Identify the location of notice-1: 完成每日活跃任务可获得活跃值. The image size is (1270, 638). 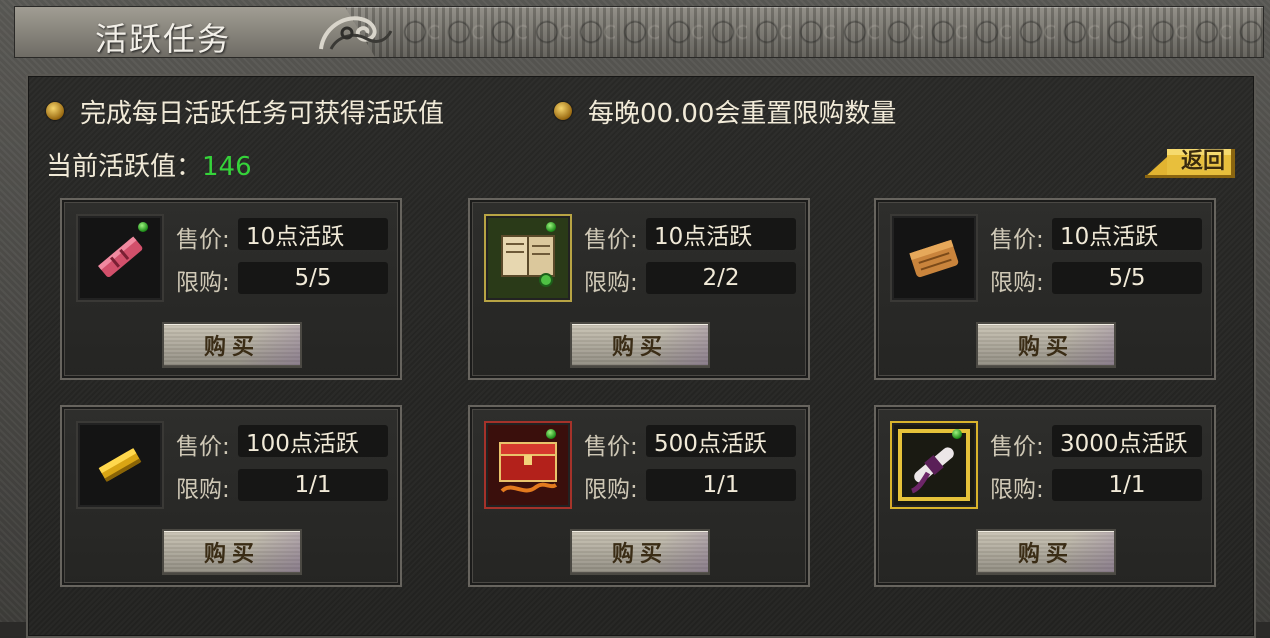
(245, 111).